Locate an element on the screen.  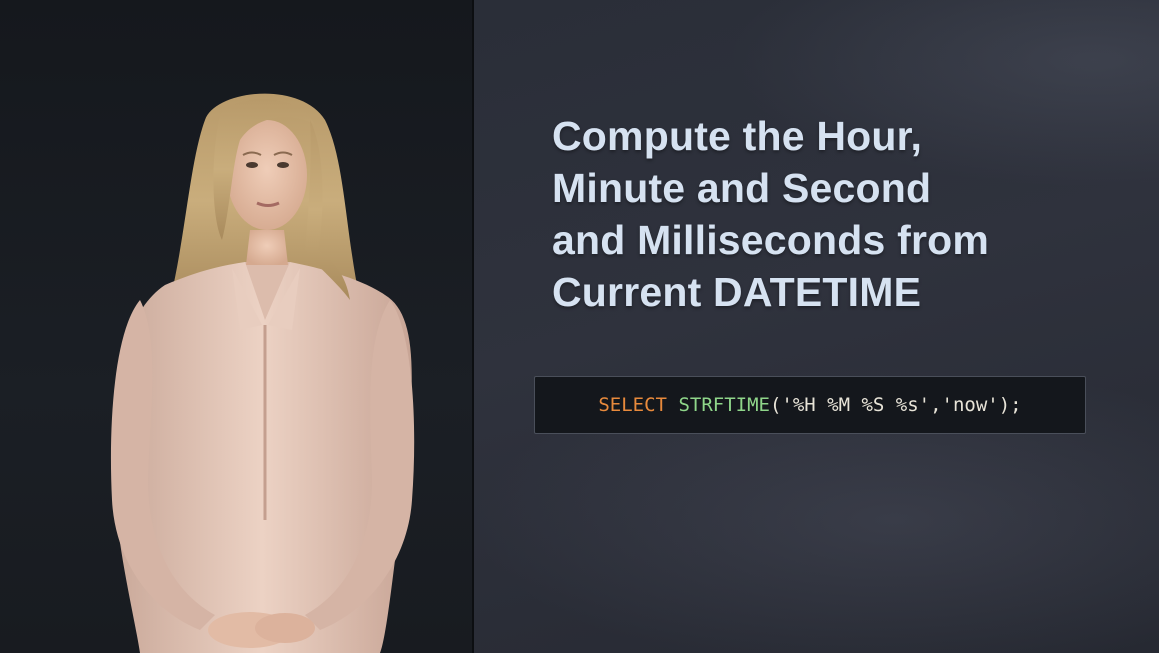
code-snippet: SELECT STRFTIME ('%H %M %S %s','now'); is located at coordinates (810, 405).